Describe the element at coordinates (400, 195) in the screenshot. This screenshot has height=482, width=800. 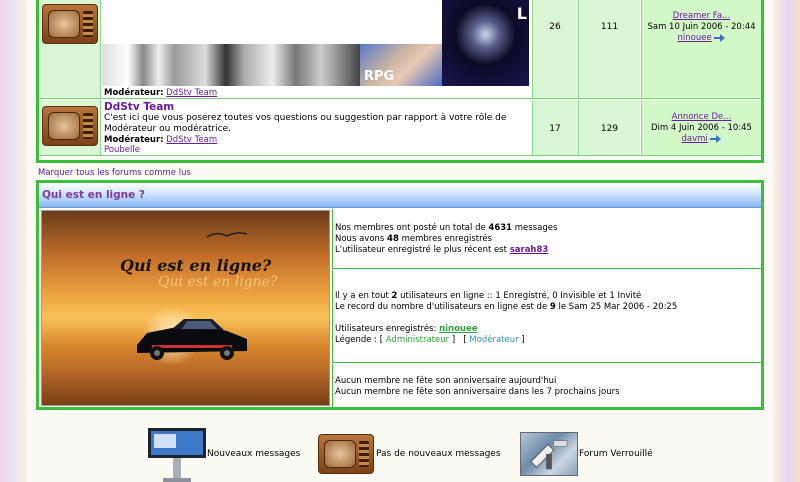
I see `who-is-online-header: Qui est en ligne ?` at that location.